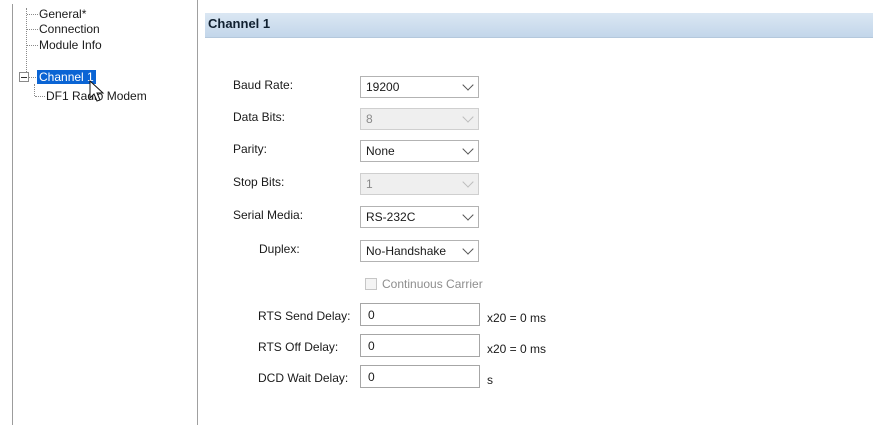  What do you see at coordinates (391, 217) in the screenshot?
I see `serial-media-value: RS-232C` at bounding box center [391, 217].